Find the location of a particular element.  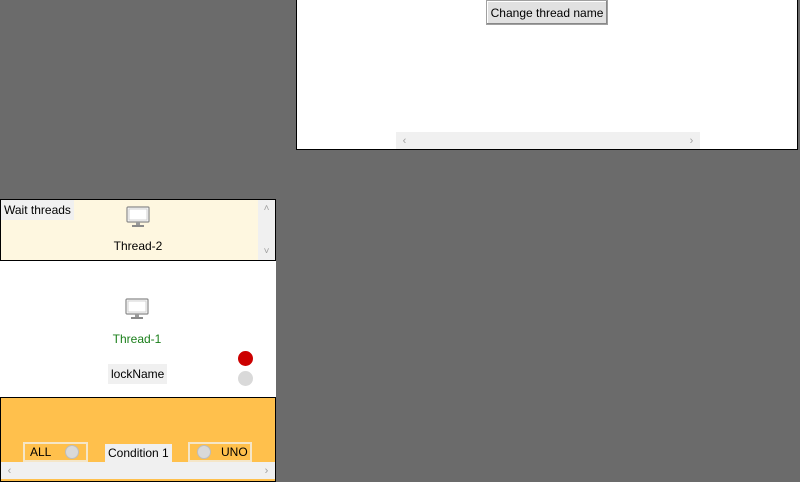

owner-thread-name: Thread-1 is located at coordinates (137, 339).